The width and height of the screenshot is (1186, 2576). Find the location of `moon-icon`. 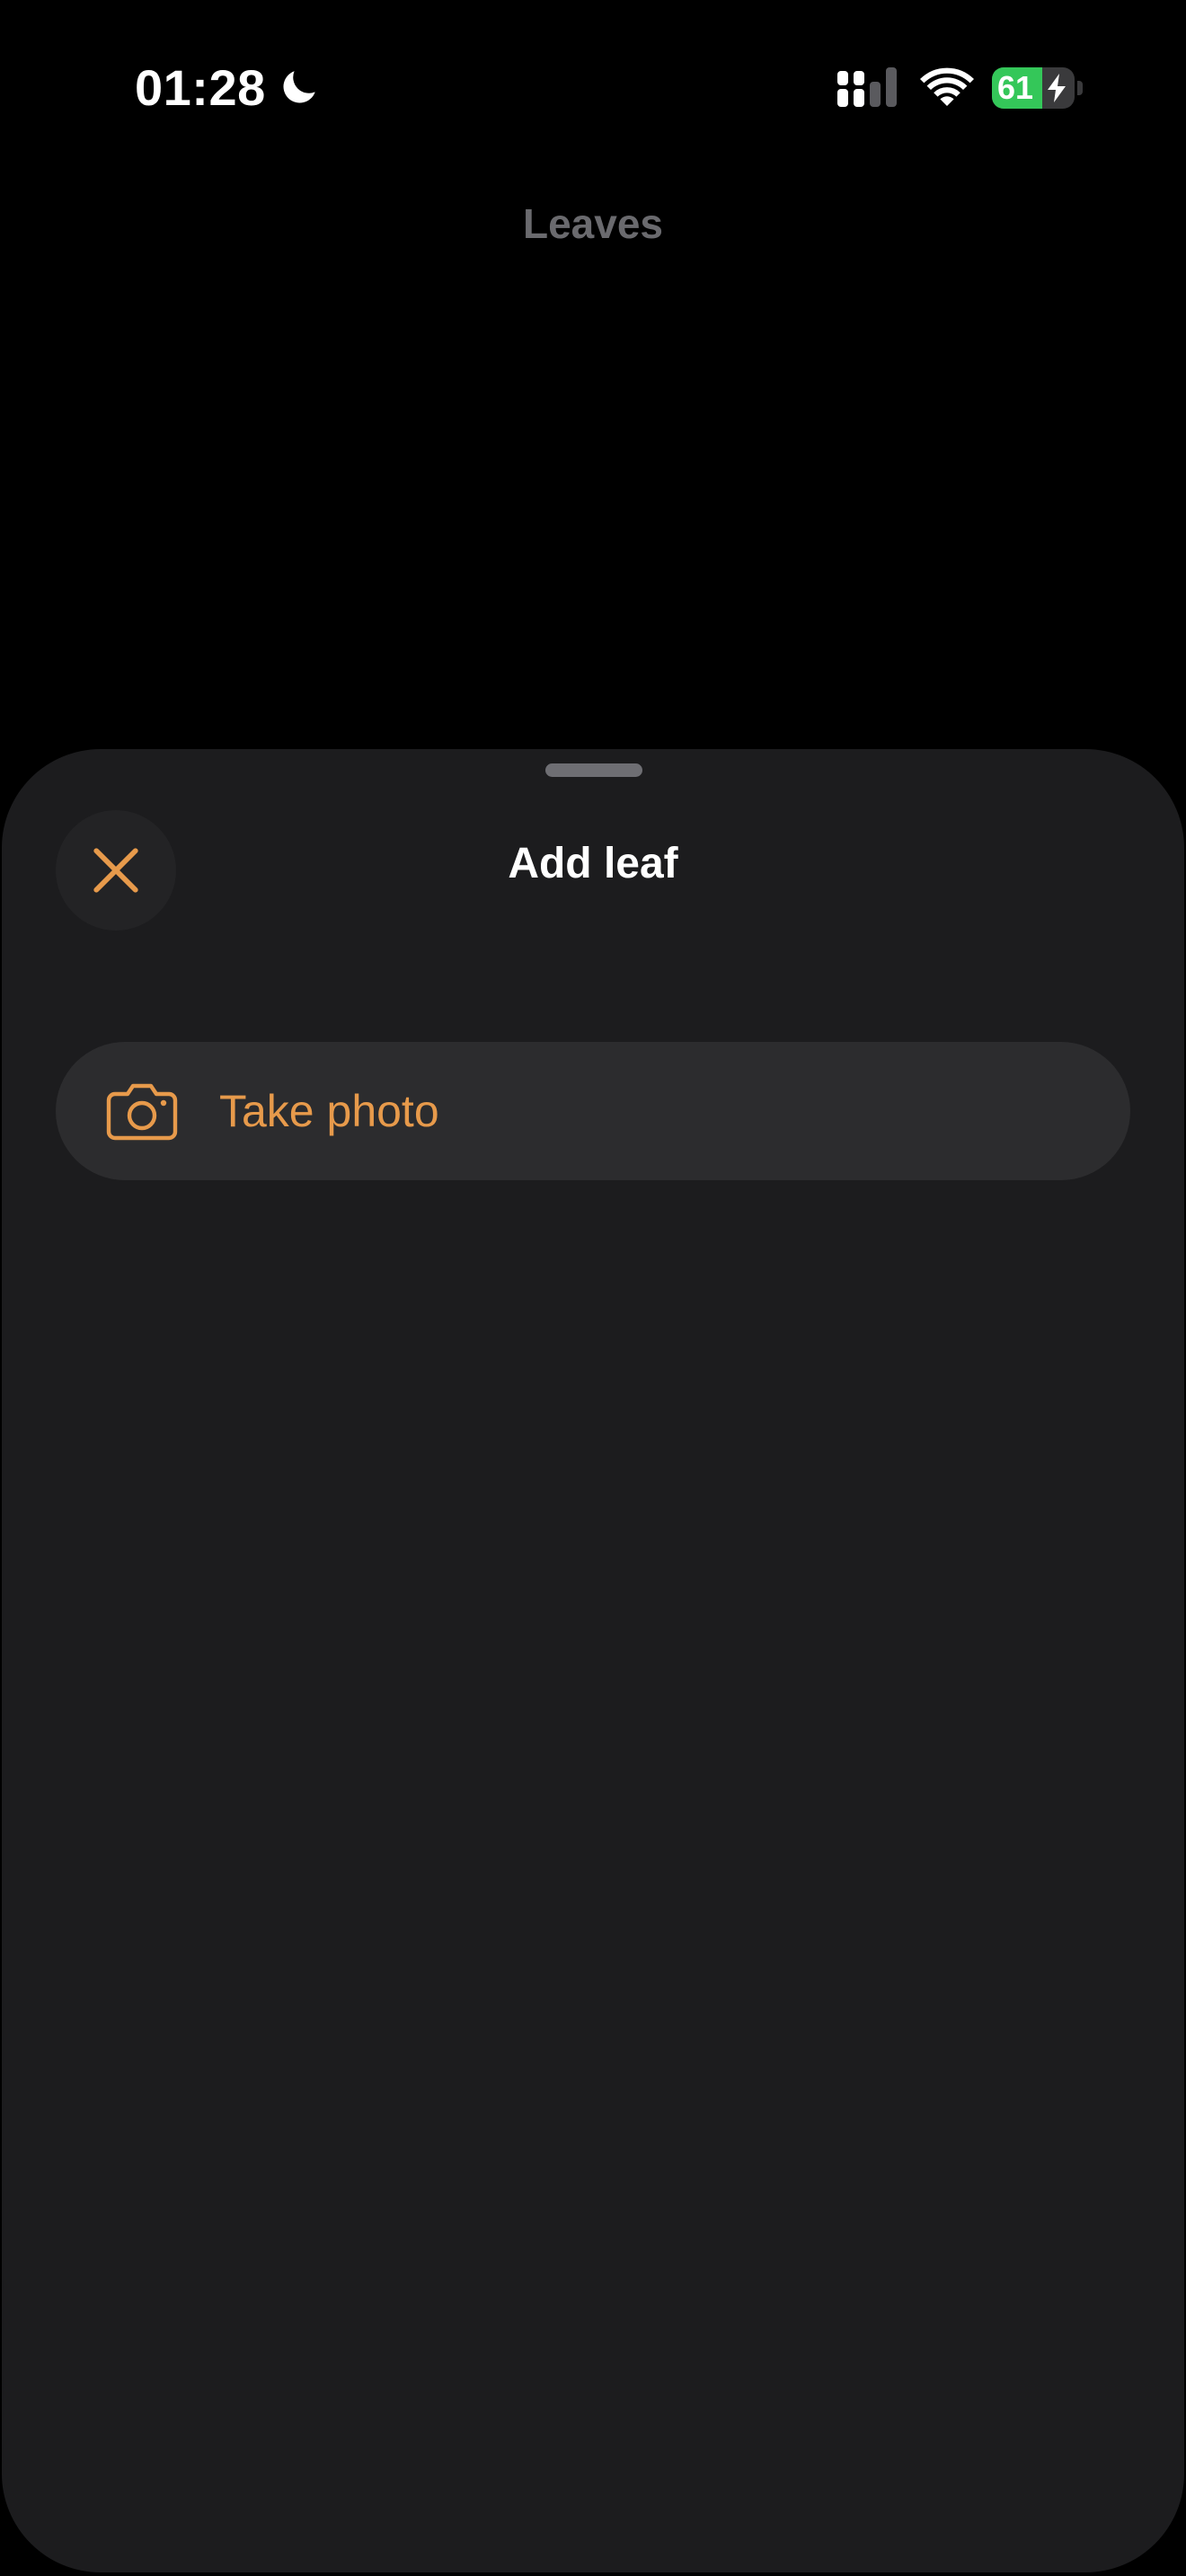

moon-icon is located at coordinates (299, 87).